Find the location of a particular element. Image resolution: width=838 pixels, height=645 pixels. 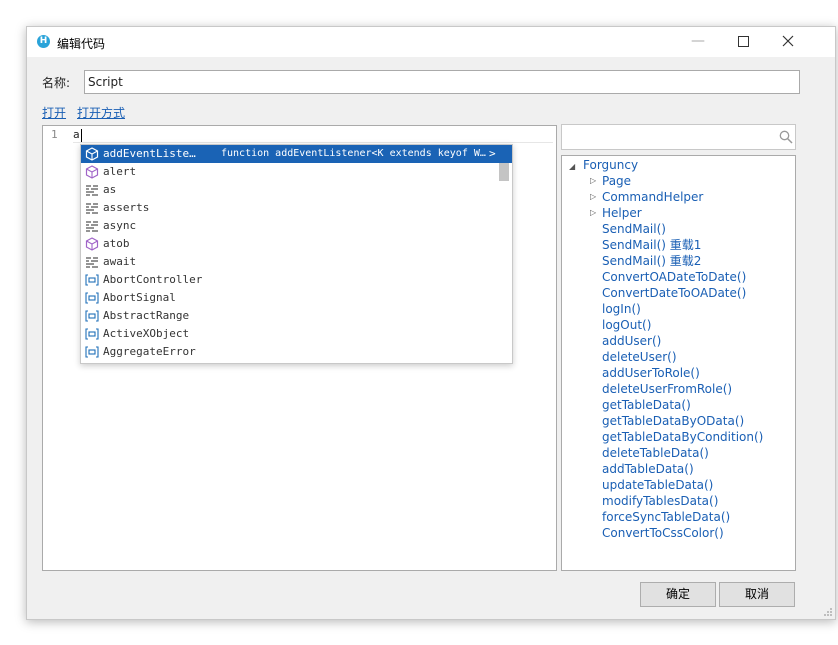

tree-function-node: ConvertDateToOADate() is located at coordinates (674, 293).